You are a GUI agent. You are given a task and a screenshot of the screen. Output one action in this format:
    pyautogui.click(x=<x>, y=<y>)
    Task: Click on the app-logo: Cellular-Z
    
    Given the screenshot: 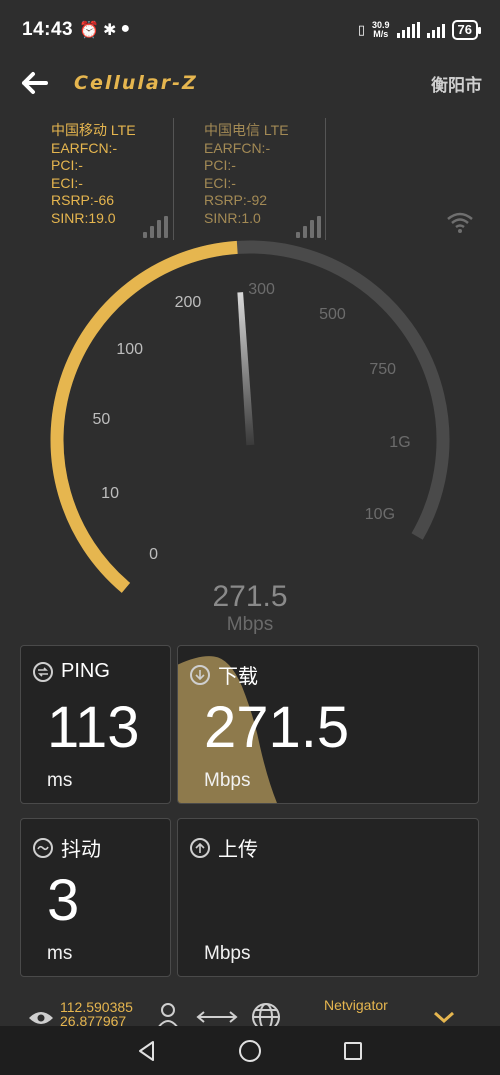 What is the action you would take?
    pyautogui.click(x=136, y=83)
    